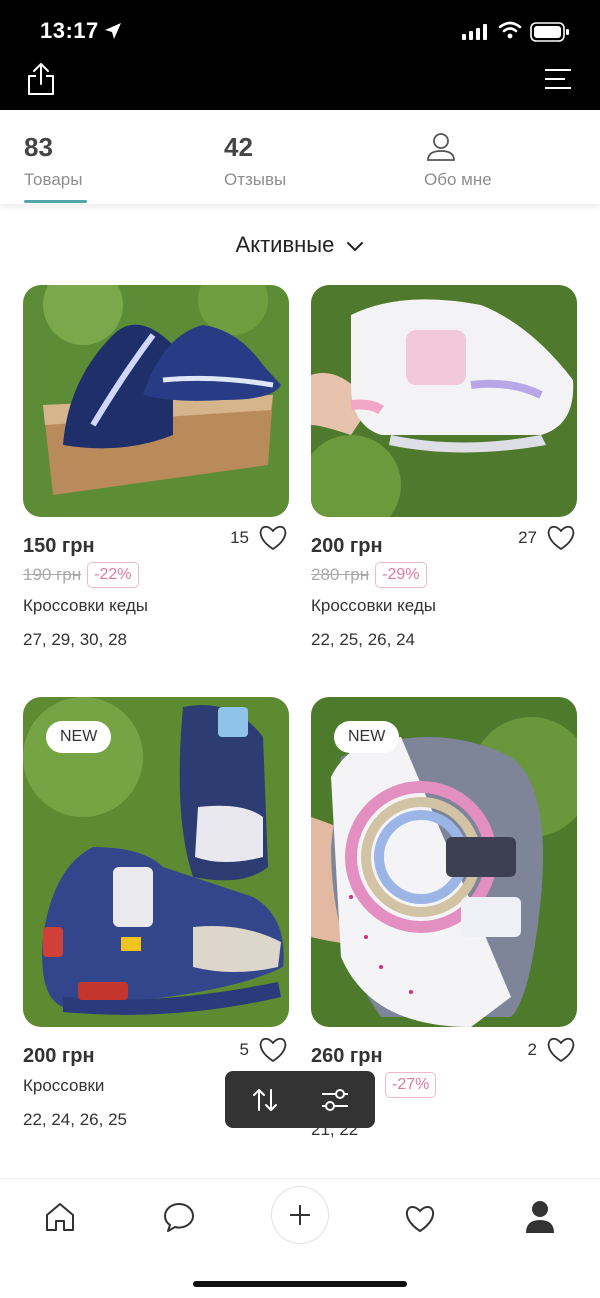 This screenshot has height=1298, width=600. I want to click on sort-icon, so click(265, 1100).